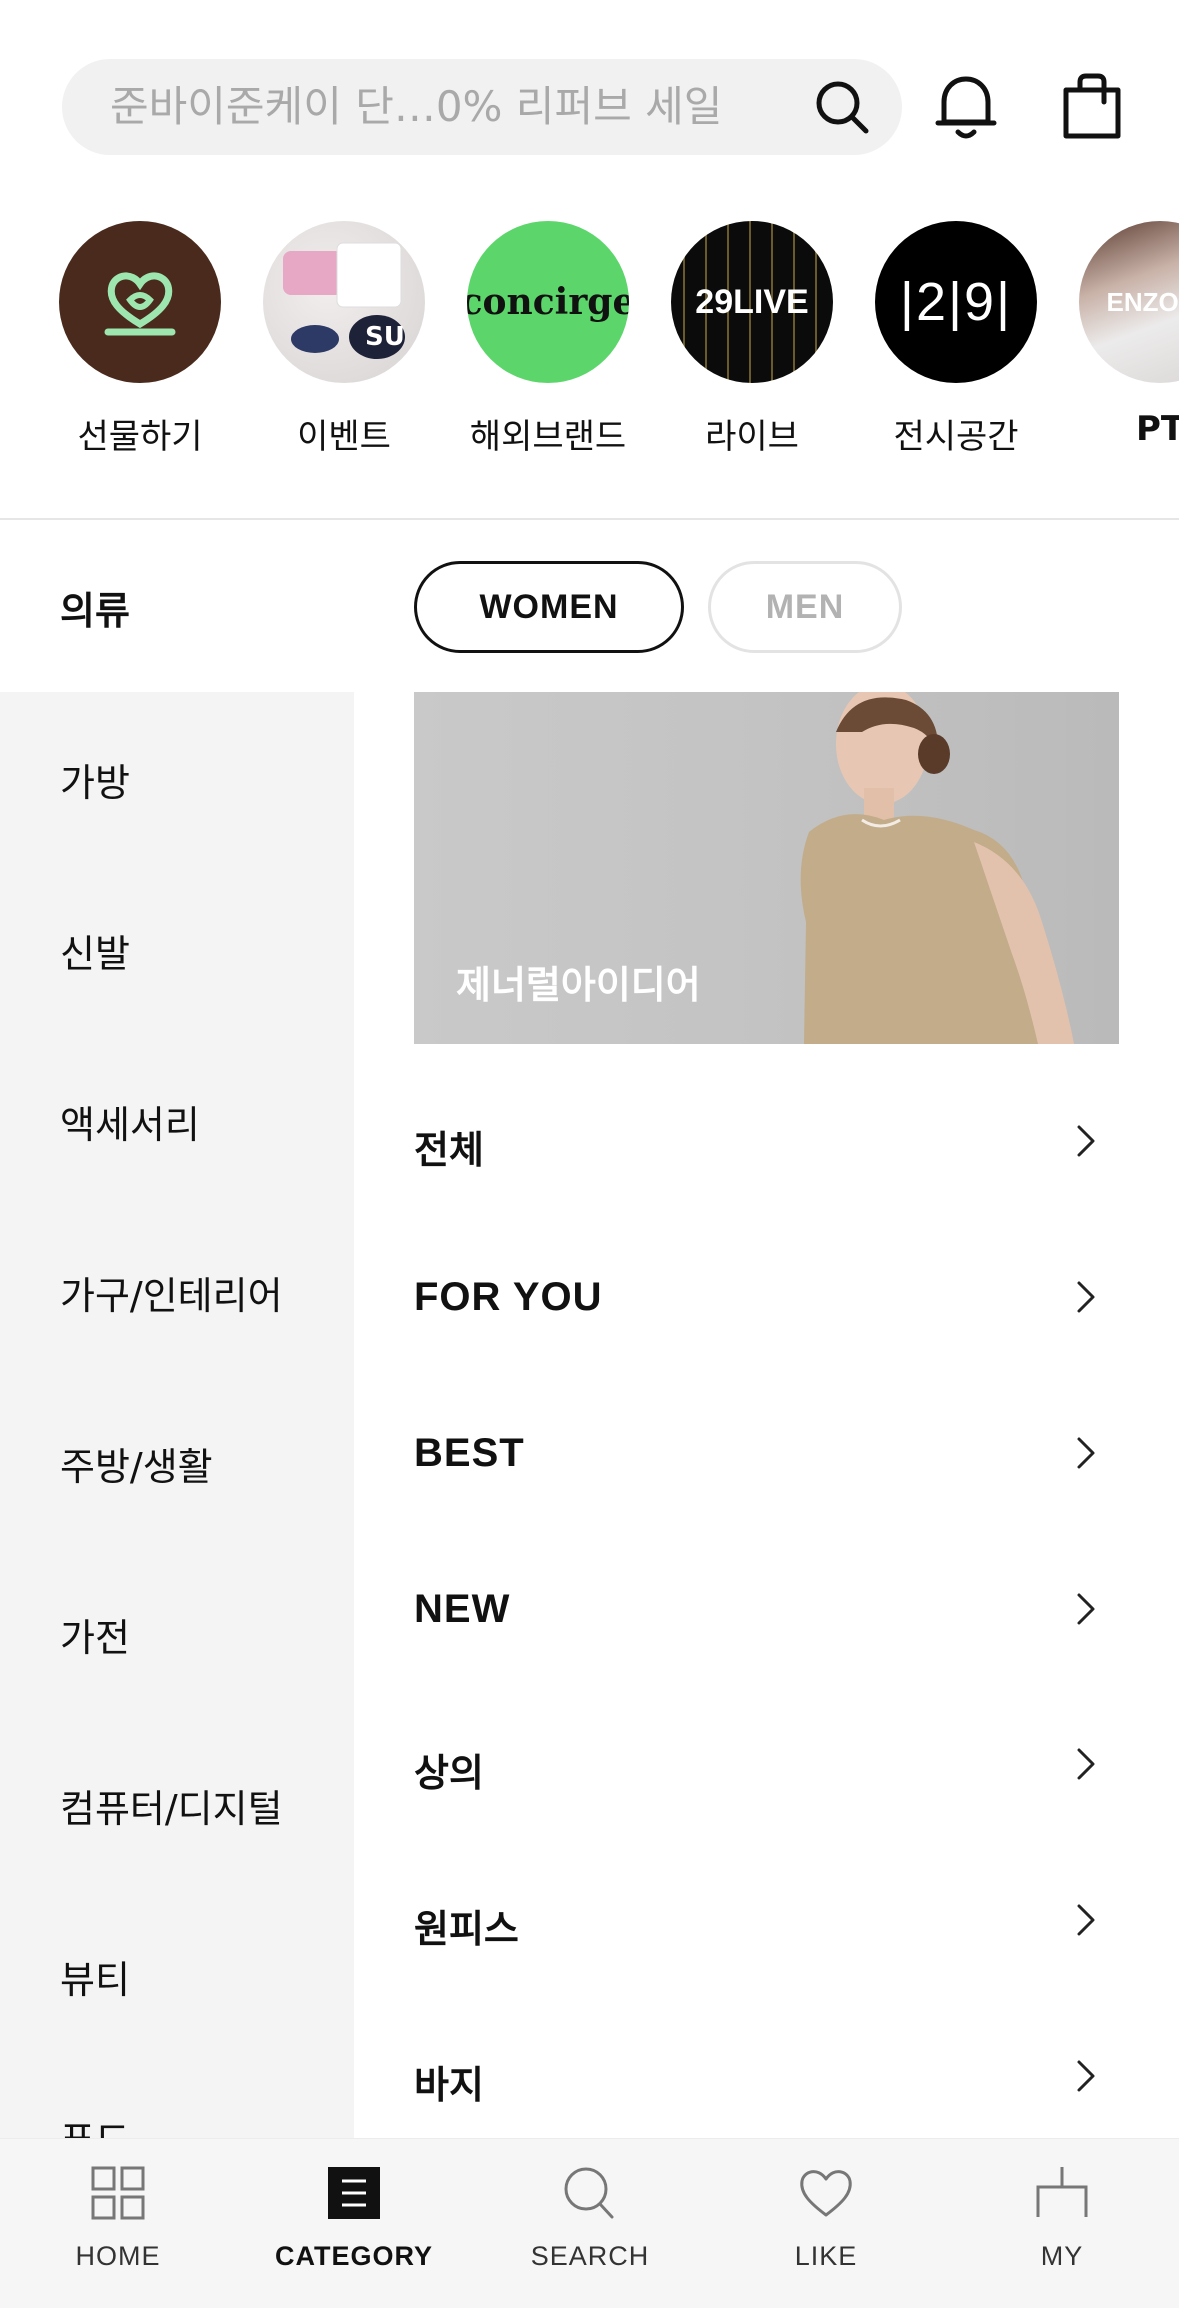 The image size is (1179, 2308). What do you see at coordinates (966, 106) in the screenshot?
I see `bell-icon` at bounding box center [966, 106].